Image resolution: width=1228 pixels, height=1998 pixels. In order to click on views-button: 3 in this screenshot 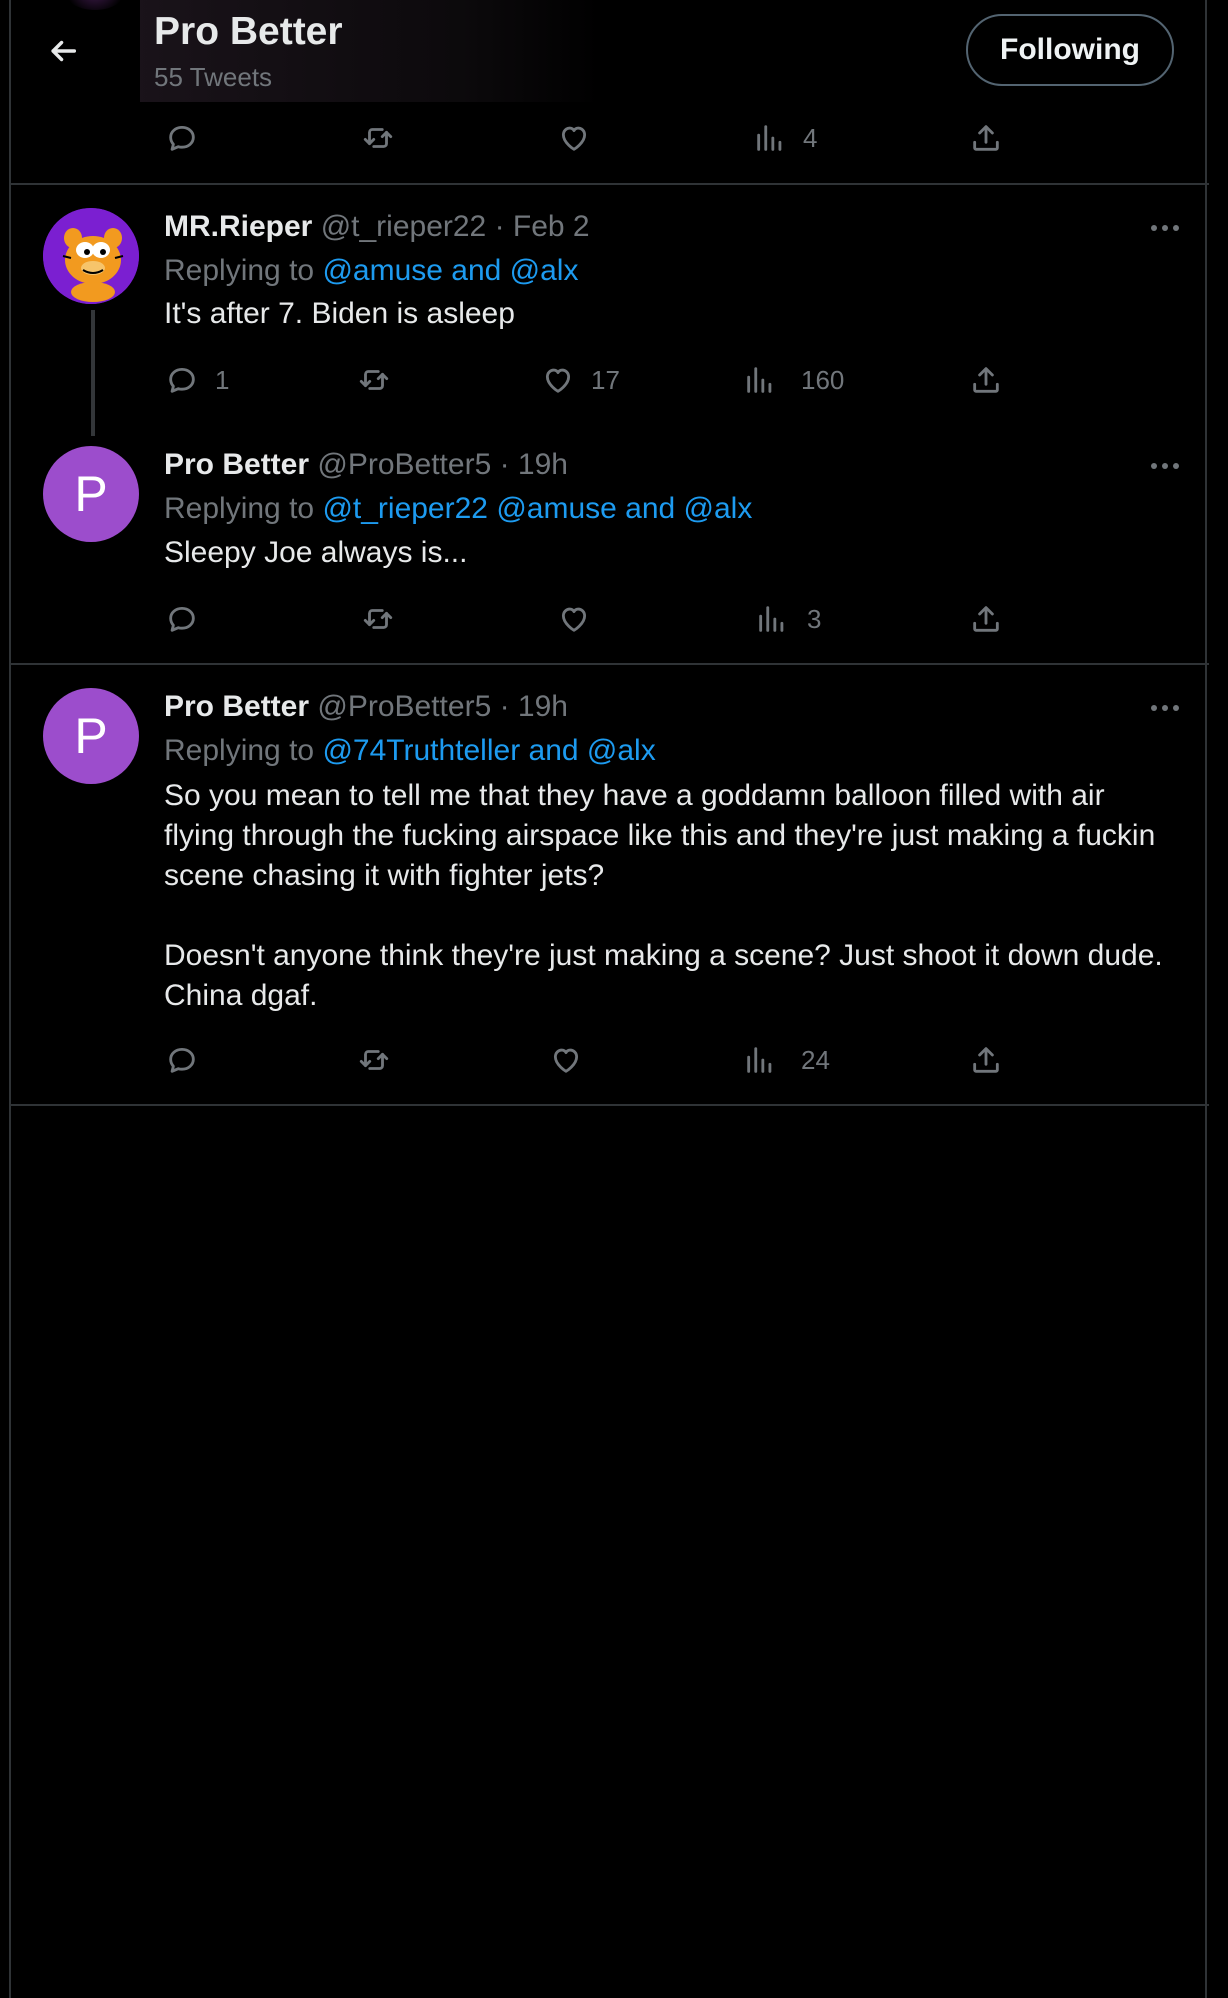, I will do `click(788, 619)`.